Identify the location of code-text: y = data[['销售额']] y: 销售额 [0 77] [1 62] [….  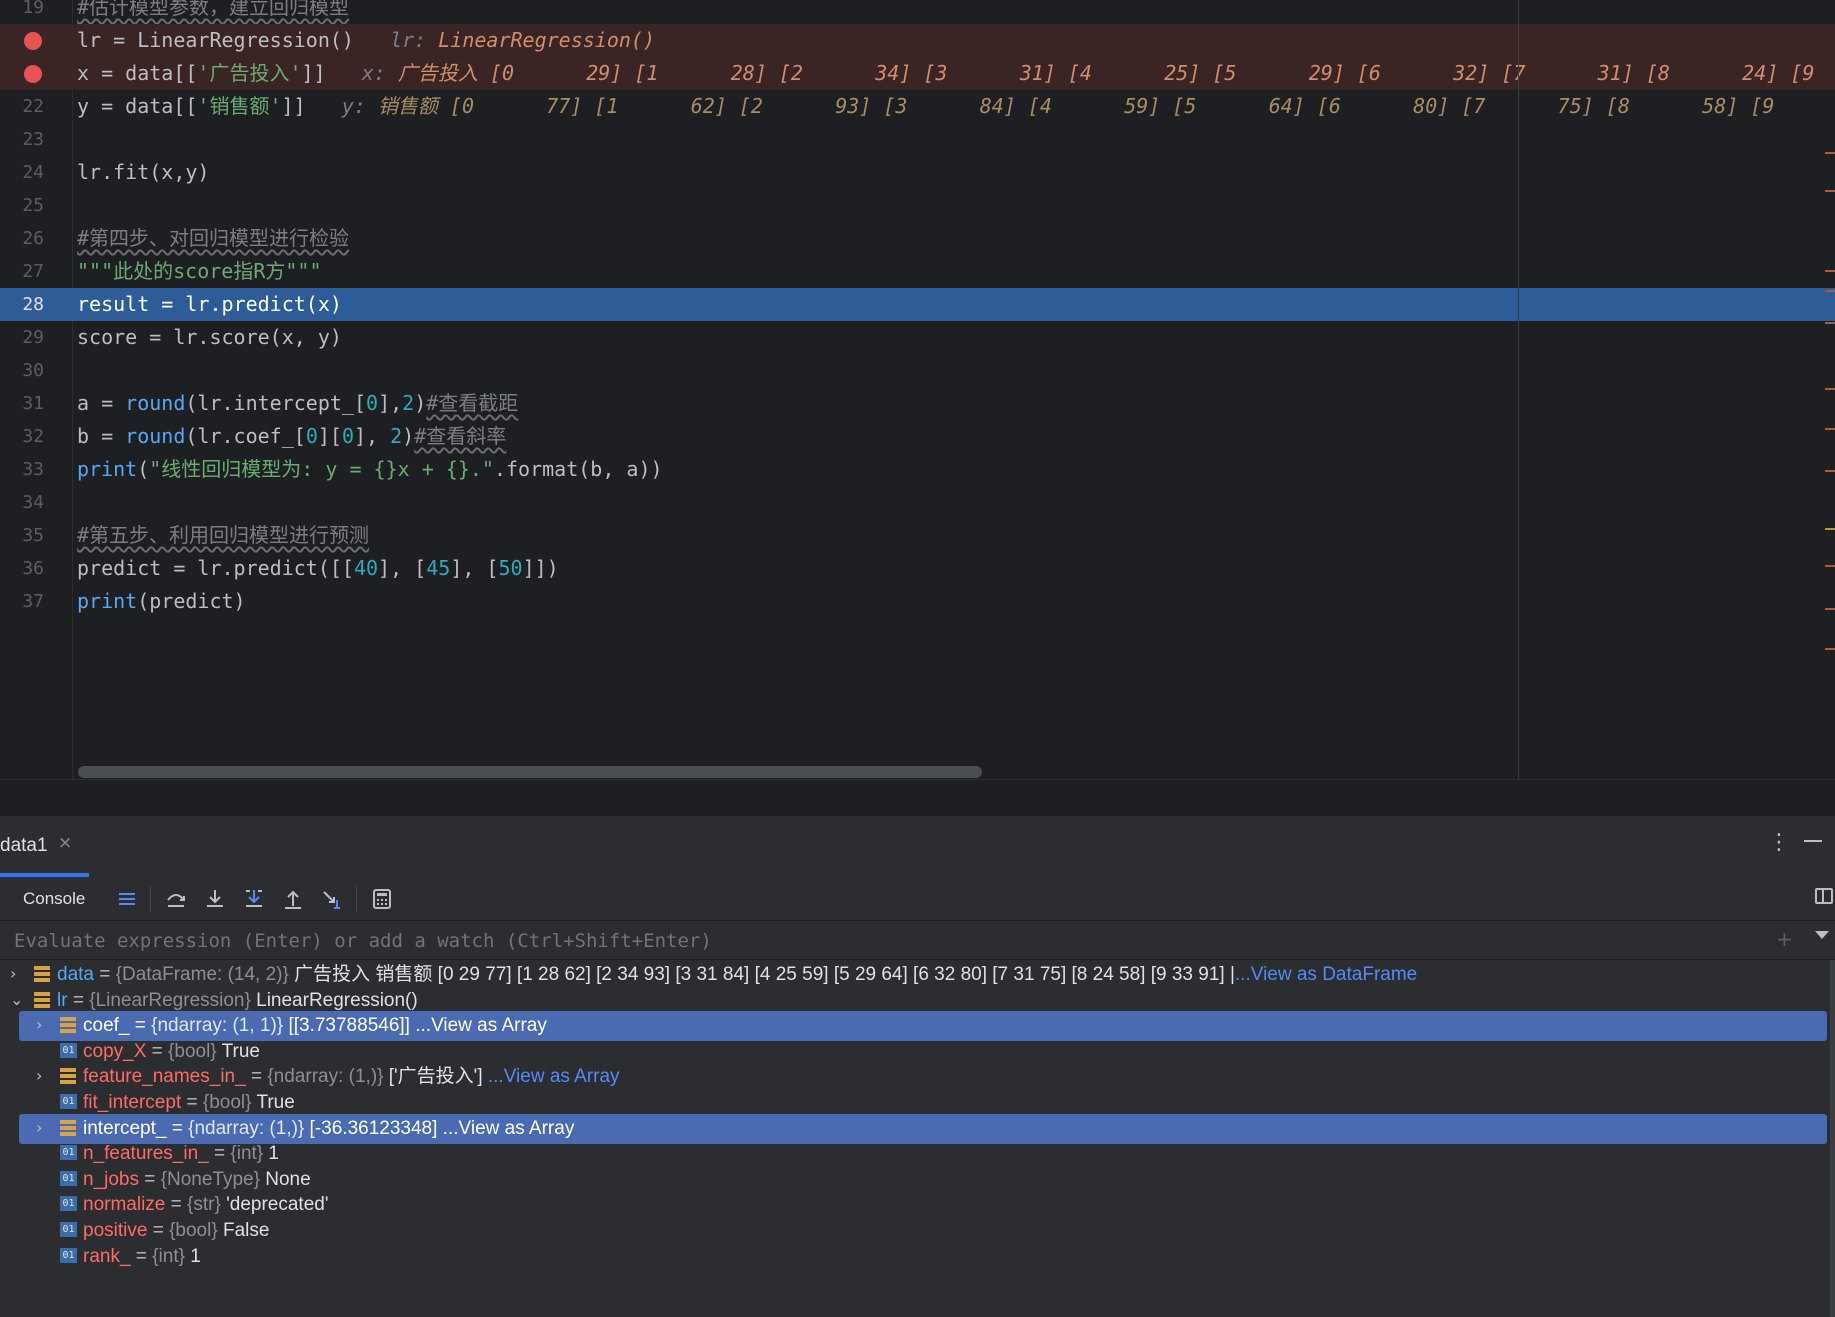
(956, 106).